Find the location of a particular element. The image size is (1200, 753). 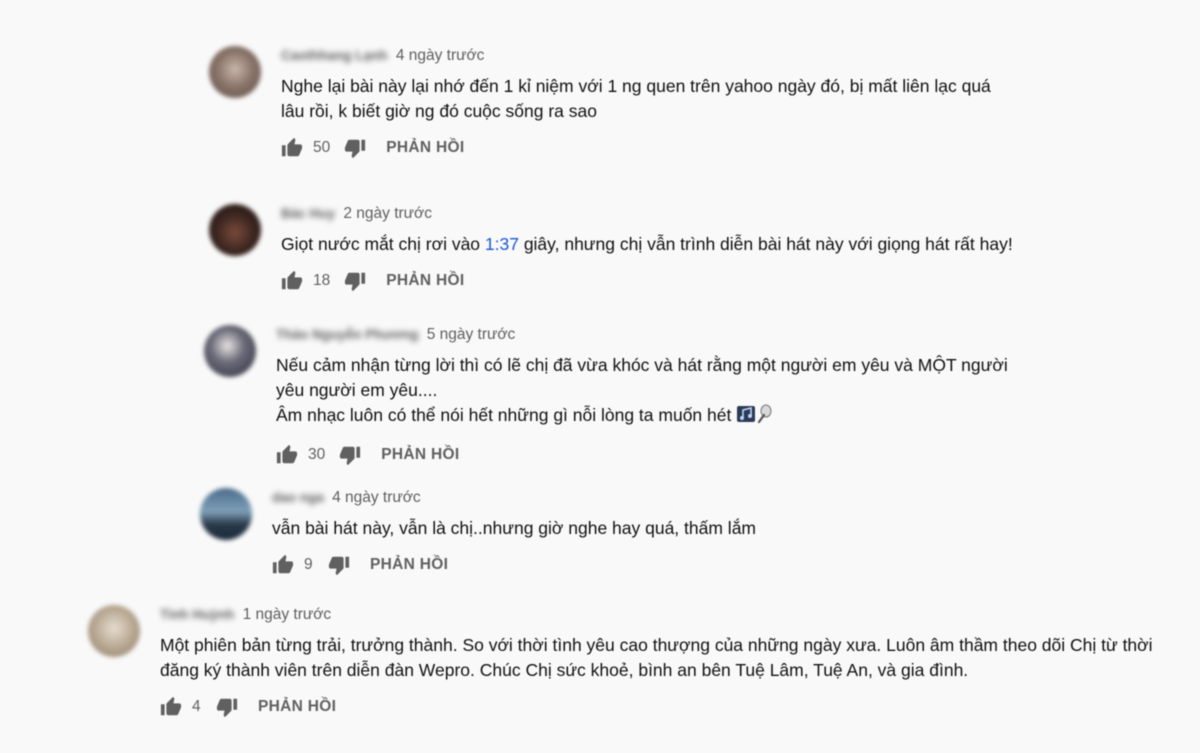

comment-header: dao nga 4 ngày trước is located at coordinates (652, 498).